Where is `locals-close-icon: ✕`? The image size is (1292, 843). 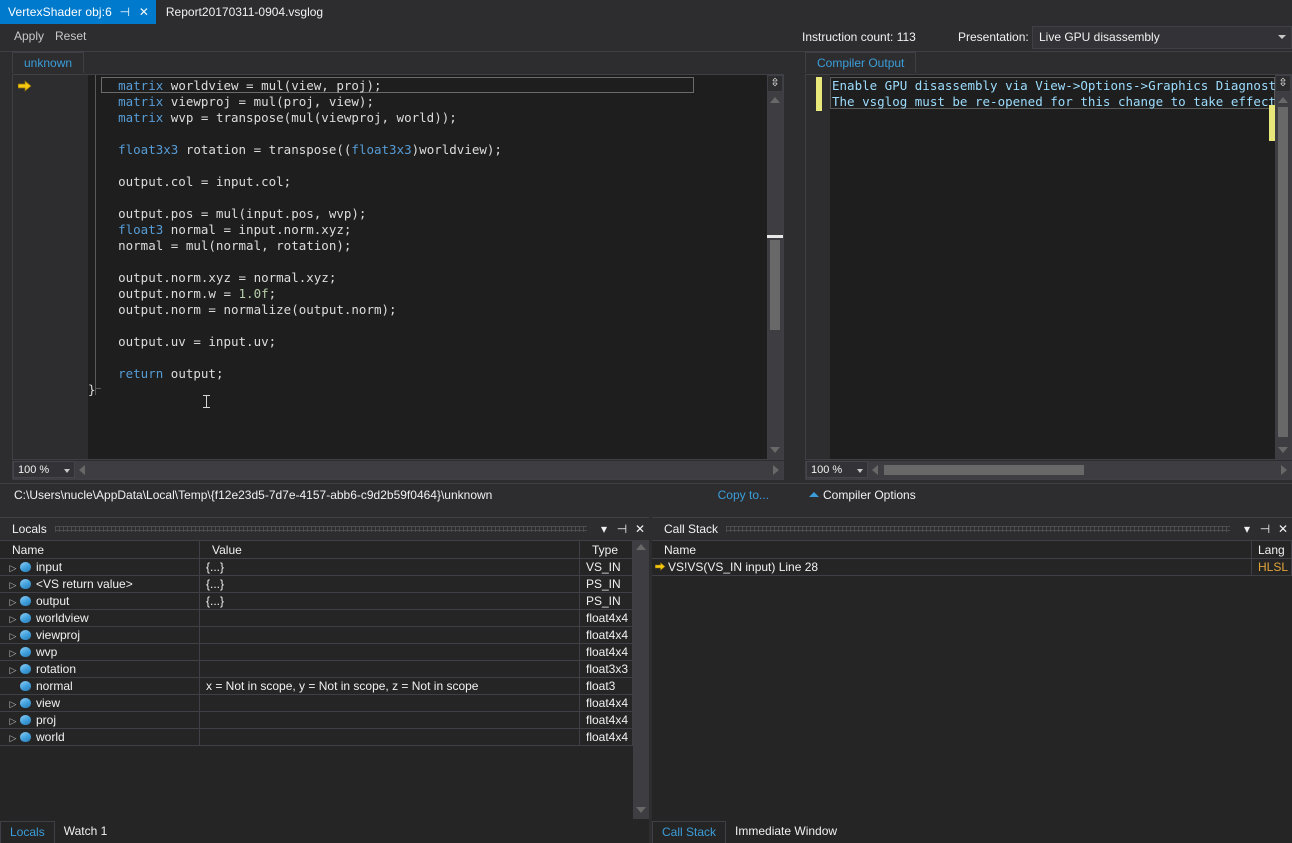
locals-close-icon: ✕ is located at coordinates (640, 529).